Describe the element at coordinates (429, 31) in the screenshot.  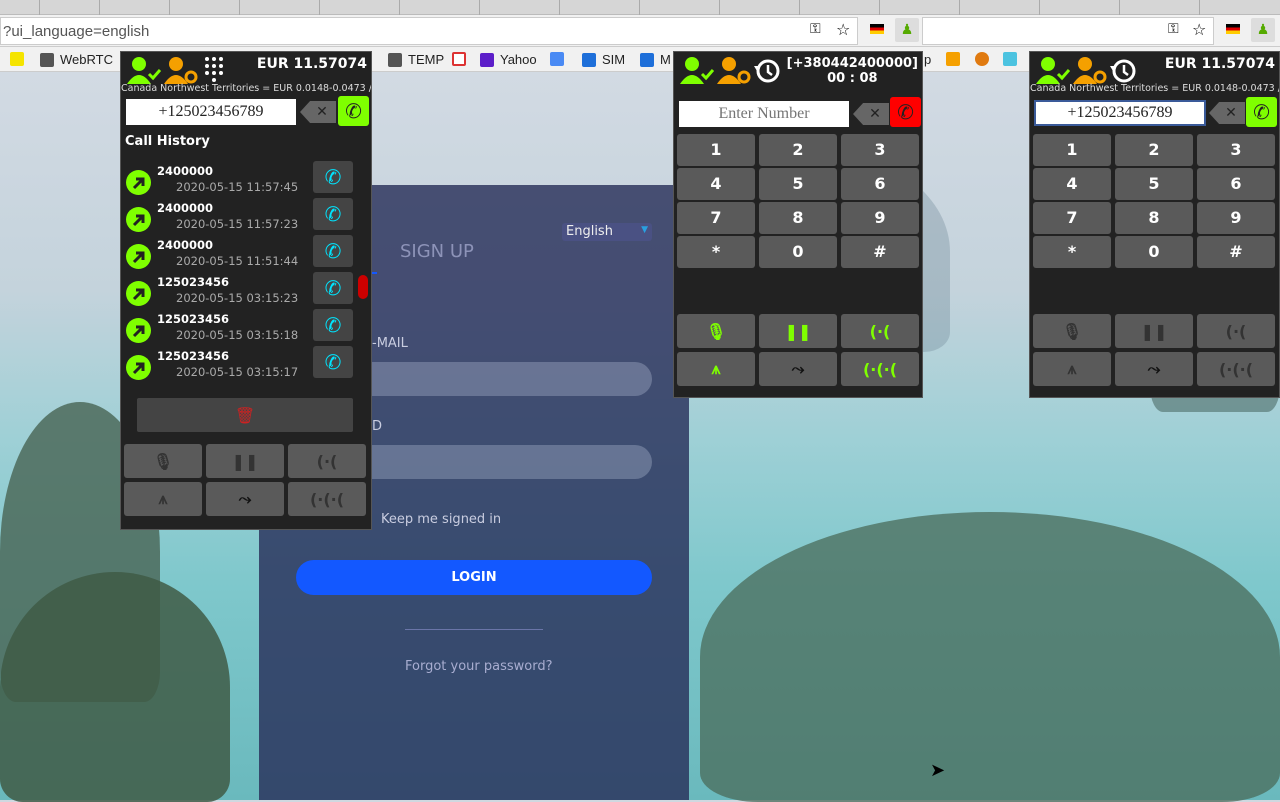
I see `url-field: ?ui_language=english` at that location.